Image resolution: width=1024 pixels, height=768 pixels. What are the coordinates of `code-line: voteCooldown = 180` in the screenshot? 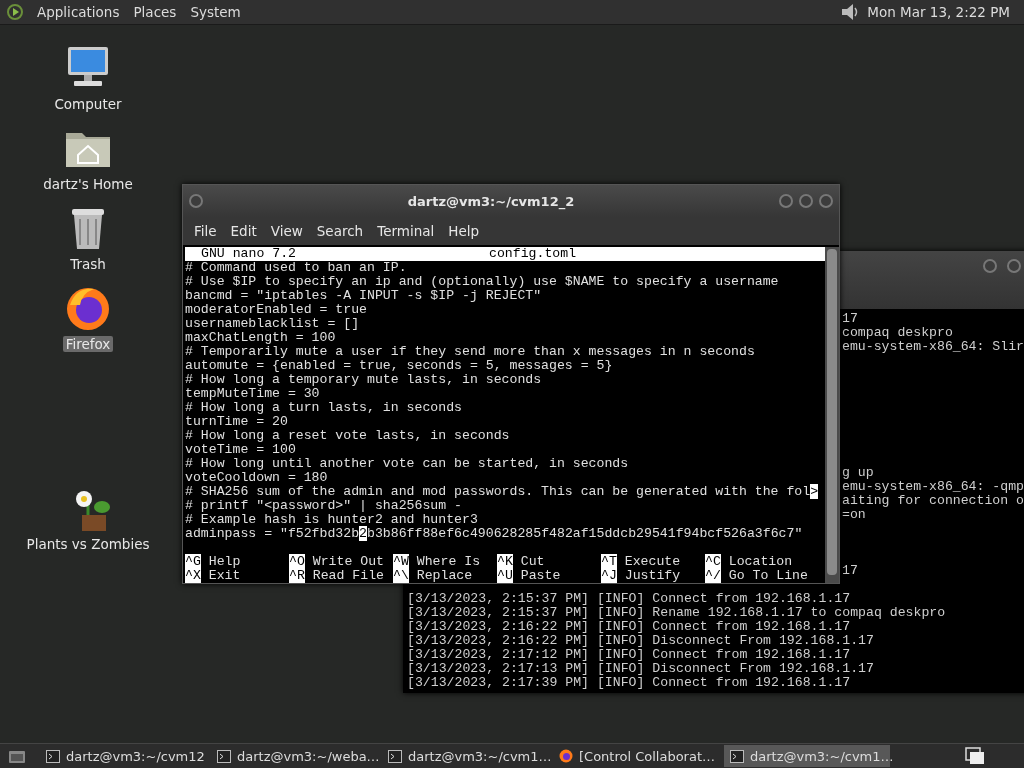 It's located at (256, 477).